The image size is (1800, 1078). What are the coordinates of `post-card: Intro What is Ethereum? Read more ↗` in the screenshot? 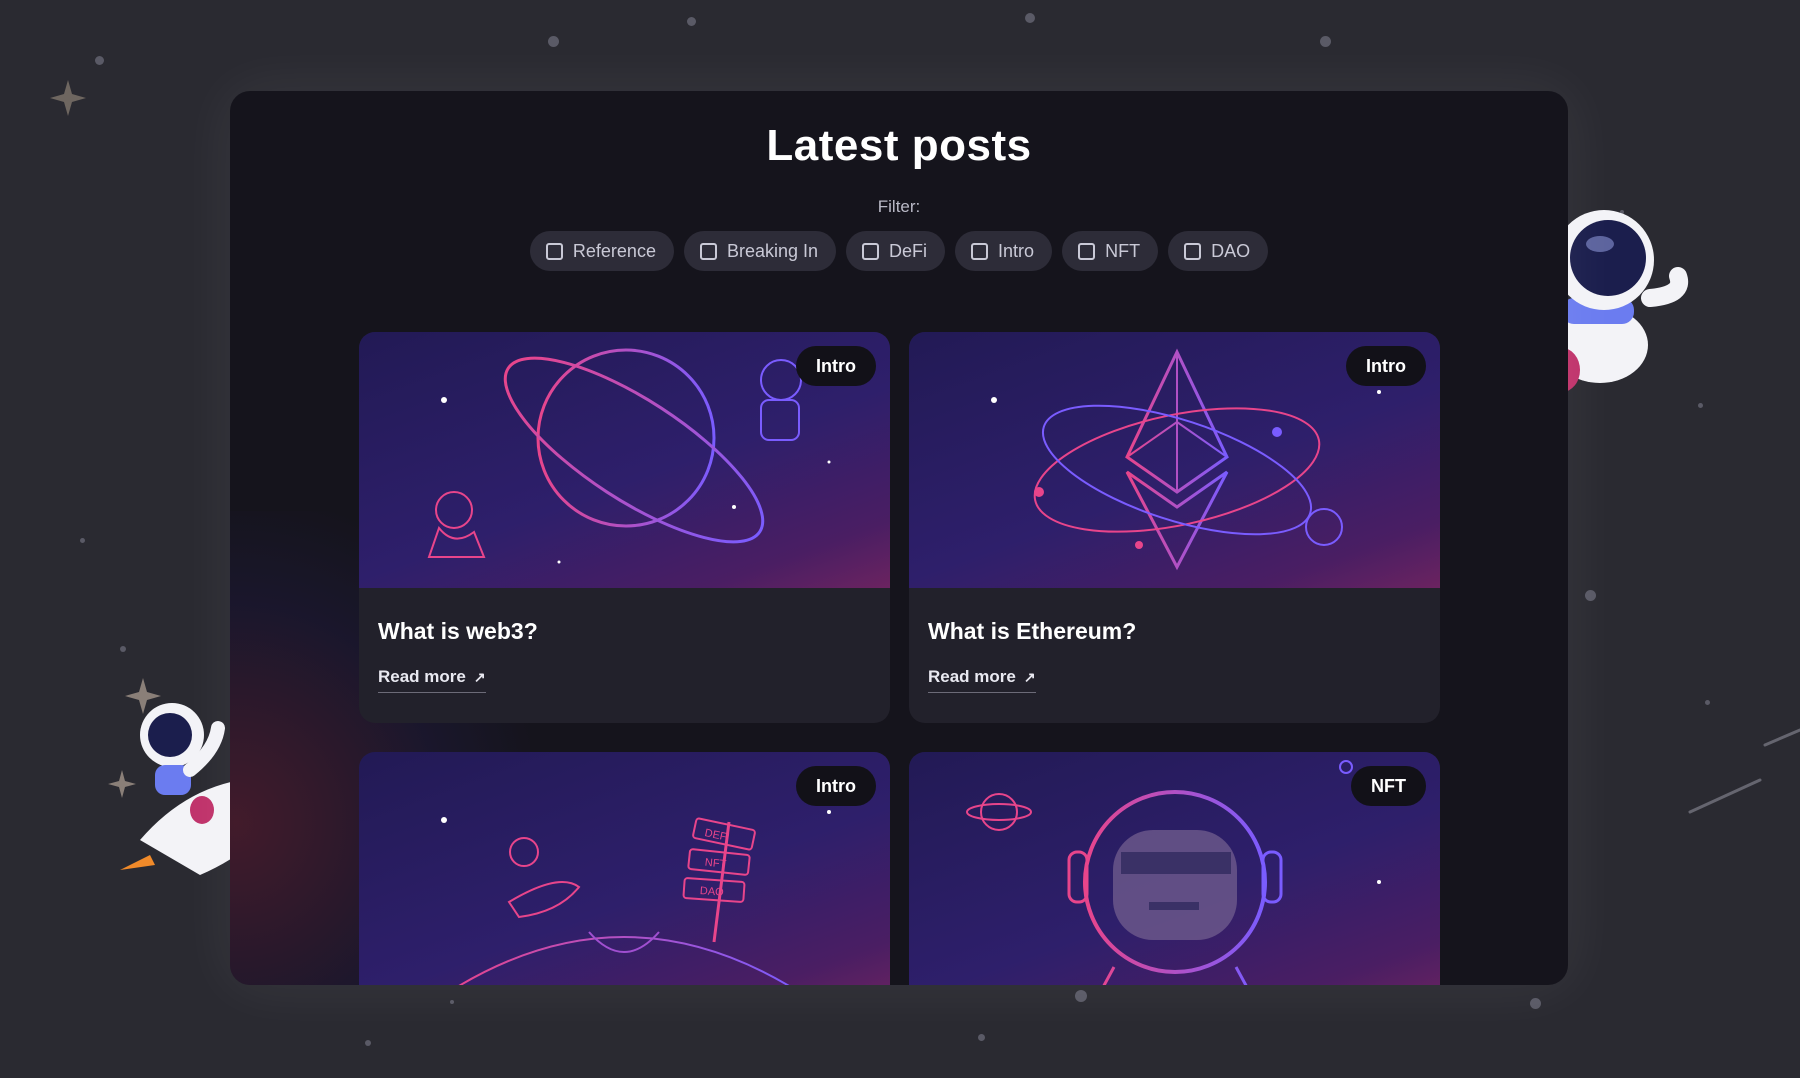 It's located at (1174, 527).